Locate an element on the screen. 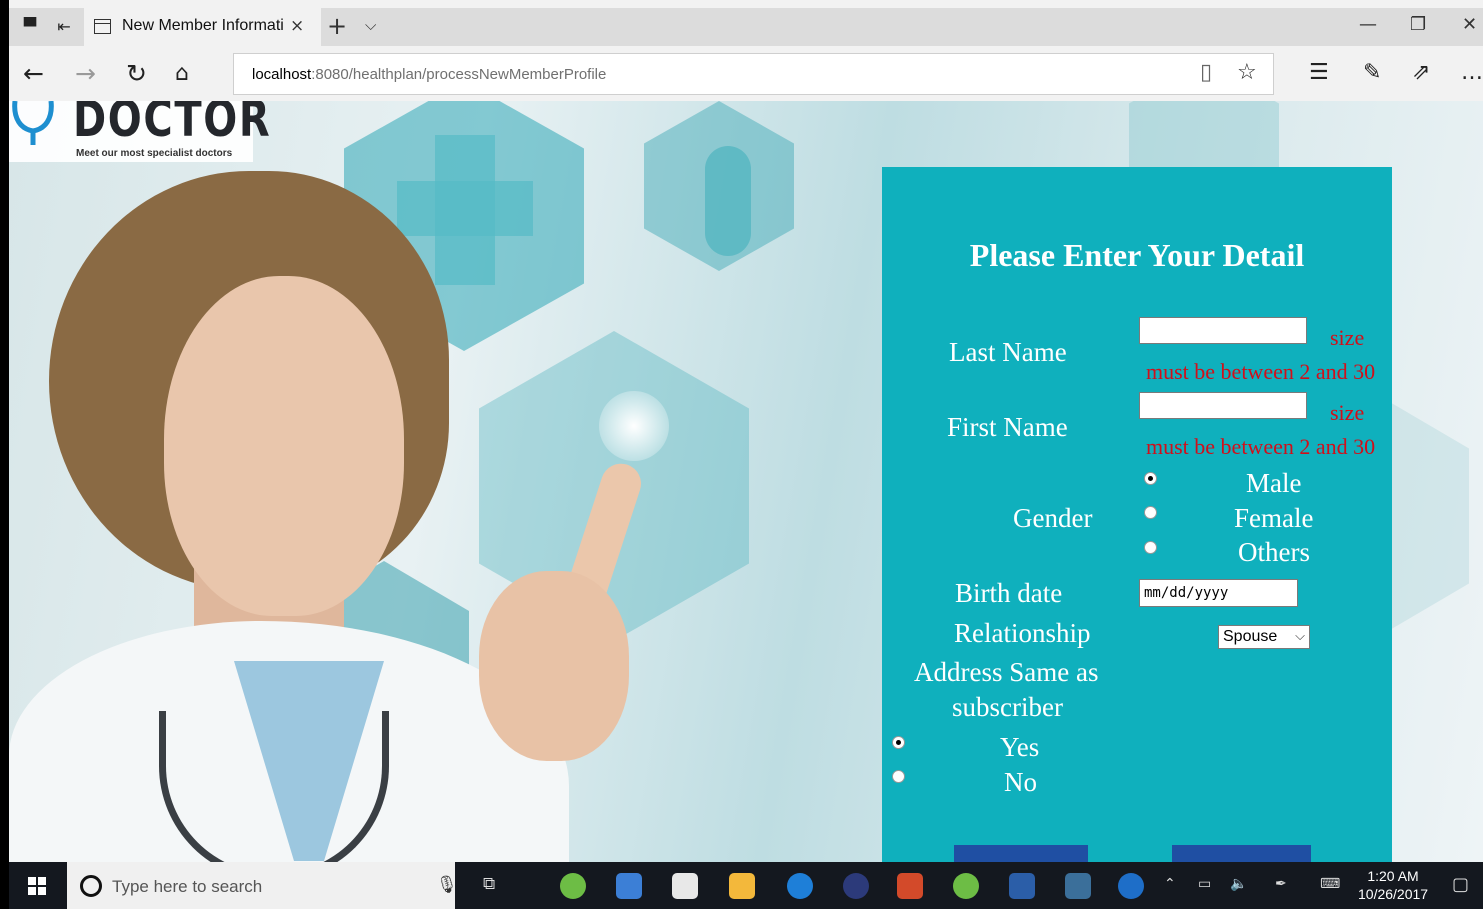  web-note-icon: ✎ is located at coordinates (1372, 72).